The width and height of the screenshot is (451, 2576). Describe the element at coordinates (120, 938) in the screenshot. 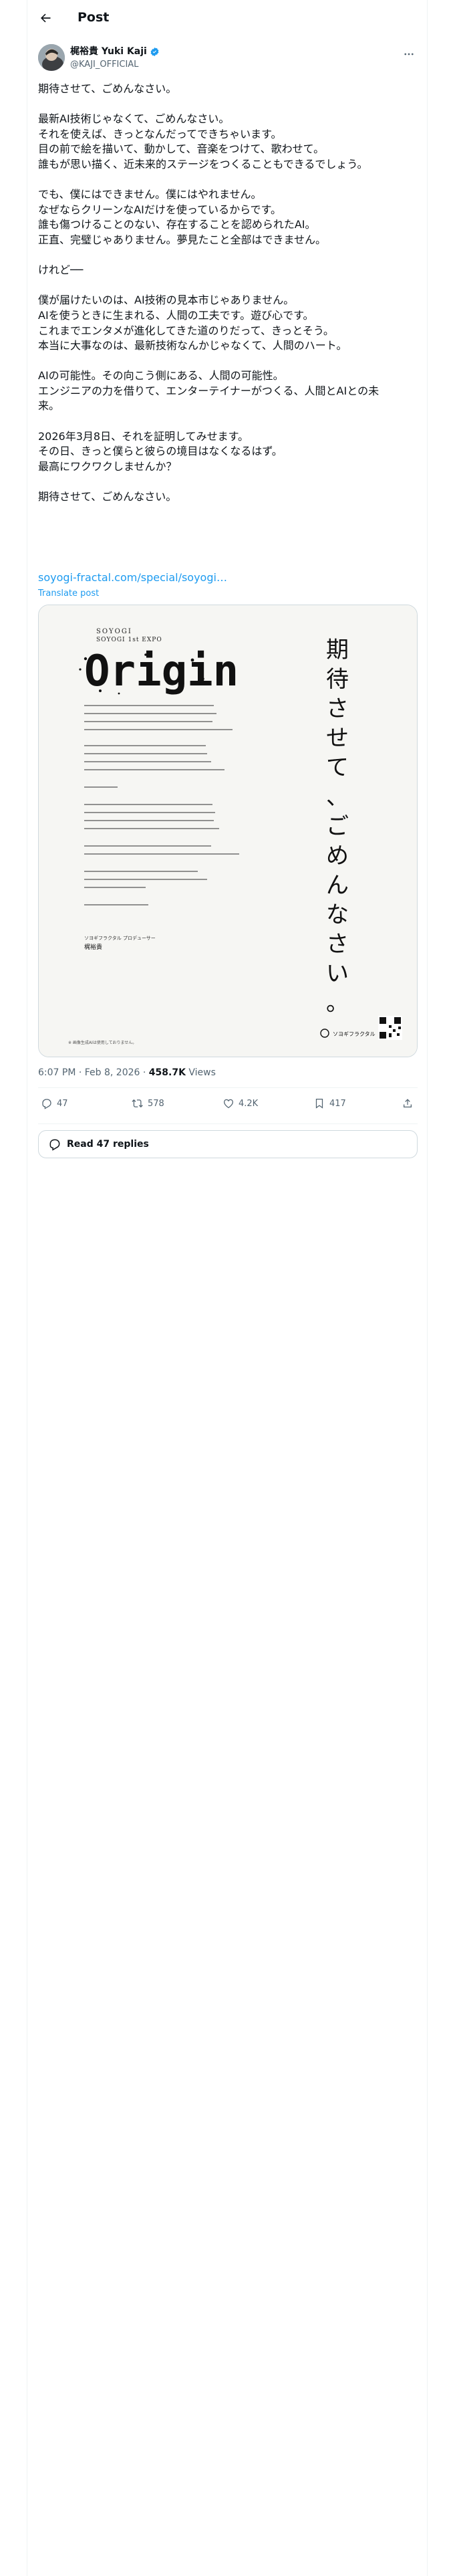

I see `poster-signature-role: ソヨギフラクタル プロデューサー` at that location.